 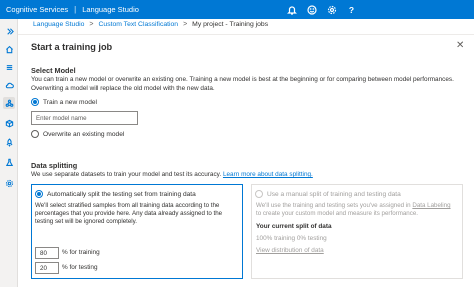 I want to click on training-percent-input: 80, so click(x=47, y=253).